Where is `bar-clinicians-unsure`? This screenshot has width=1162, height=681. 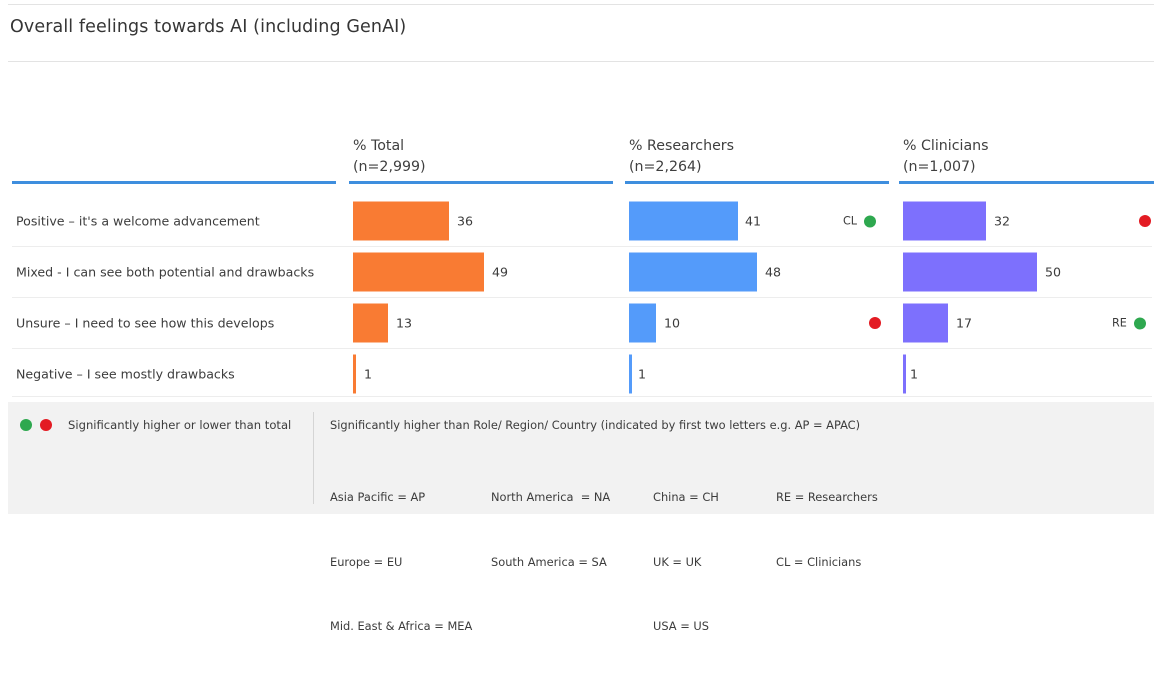
bar-clinicians-unsure is located at coordinates (925, 323).